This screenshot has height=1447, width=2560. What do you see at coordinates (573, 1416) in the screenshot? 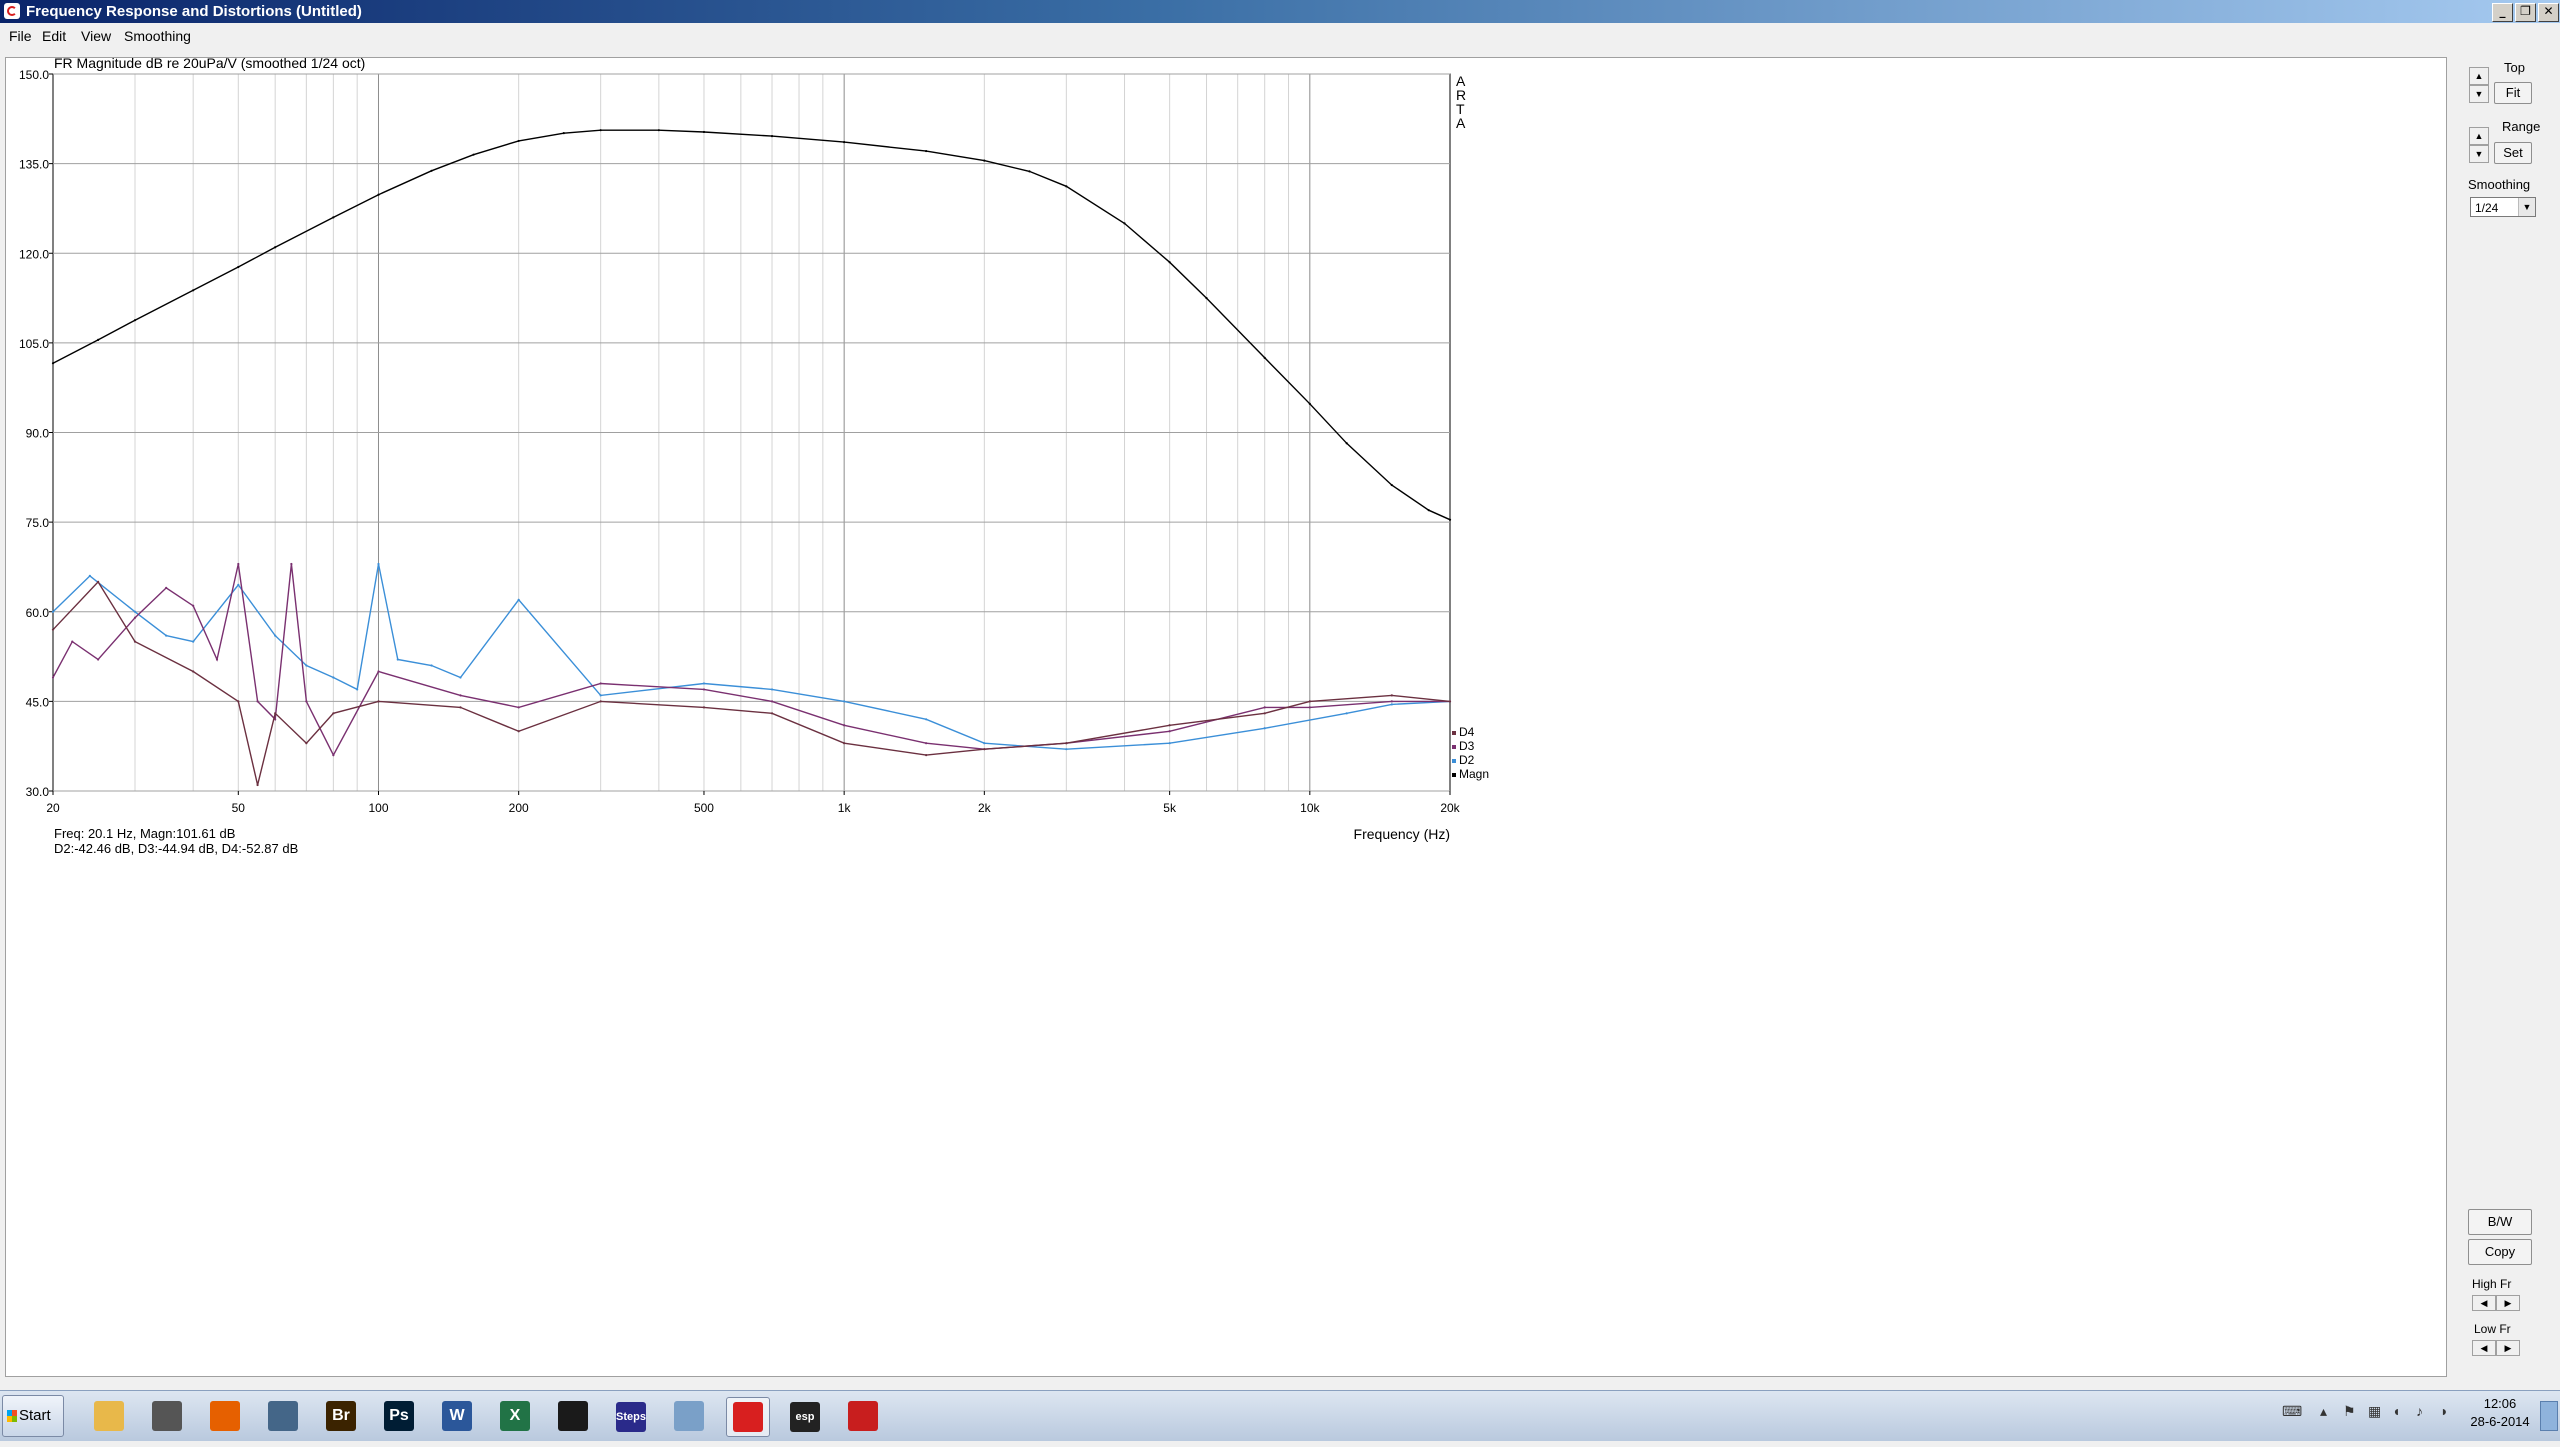
I see `scope-icon` at bounding box center [573, 1416].